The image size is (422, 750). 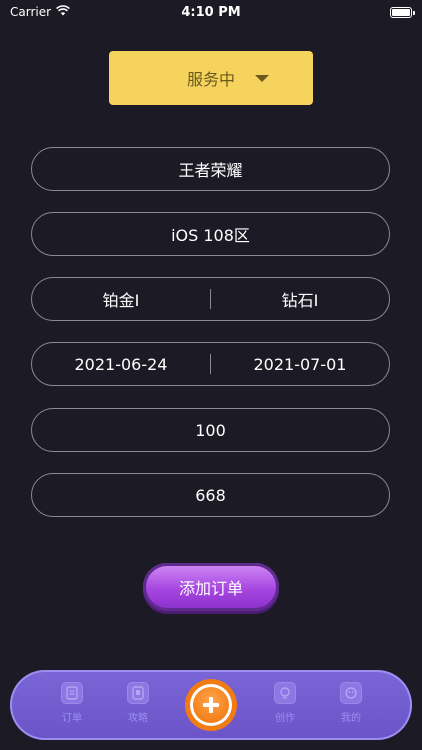 I want to click on tab-orders-label: 订单, so click(x=72, y=718).